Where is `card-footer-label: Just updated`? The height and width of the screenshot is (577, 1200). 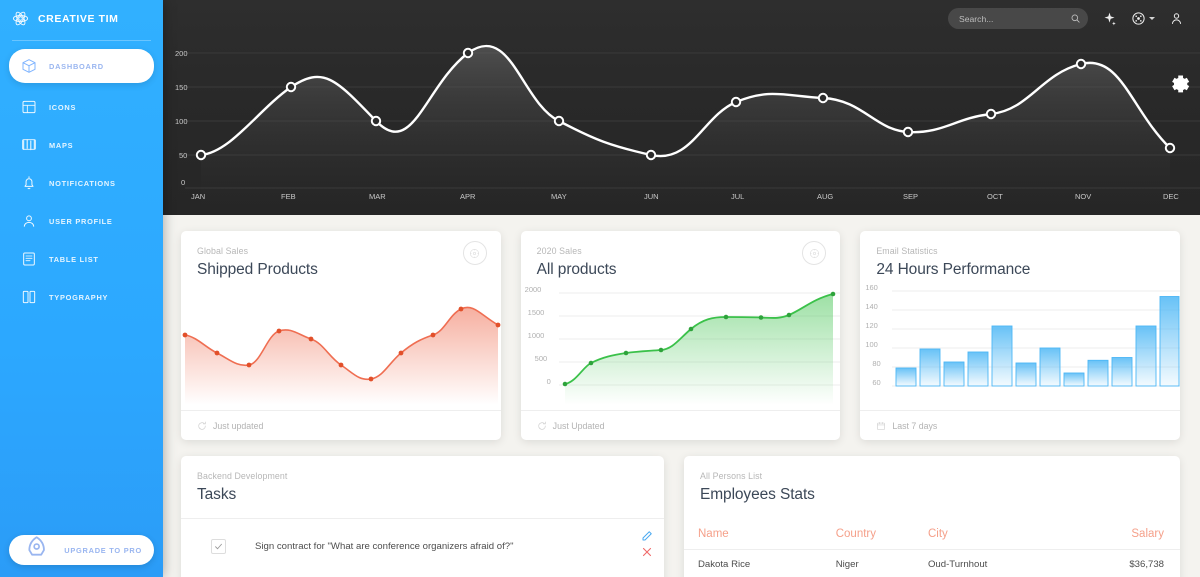
card-footer-label: Just updated is located at coordinates (238, 425).